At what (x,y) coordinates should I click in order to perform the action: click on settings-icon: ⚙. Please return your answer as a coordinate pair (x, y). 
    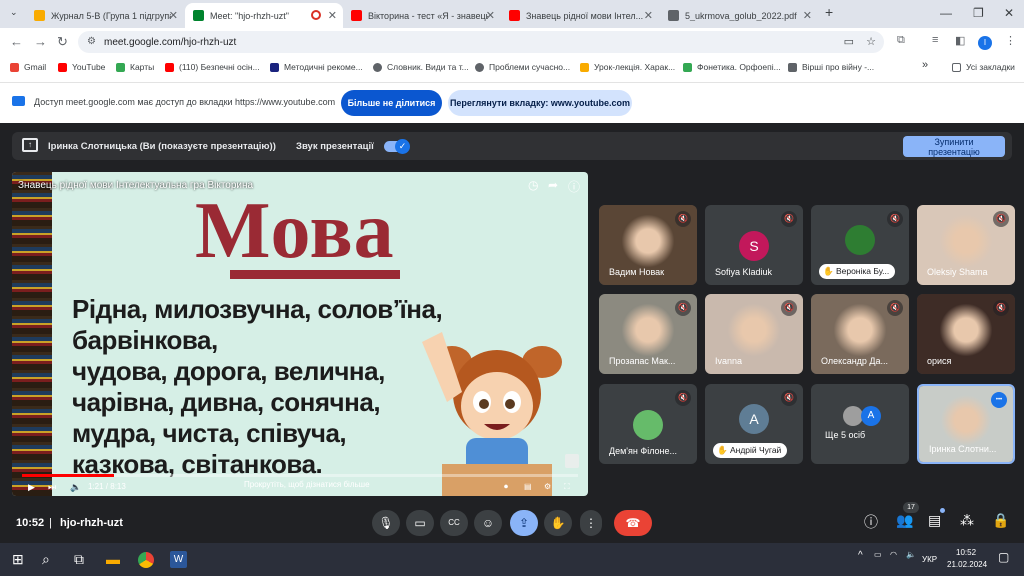
    Looking at the image, I should click on (547, 486).